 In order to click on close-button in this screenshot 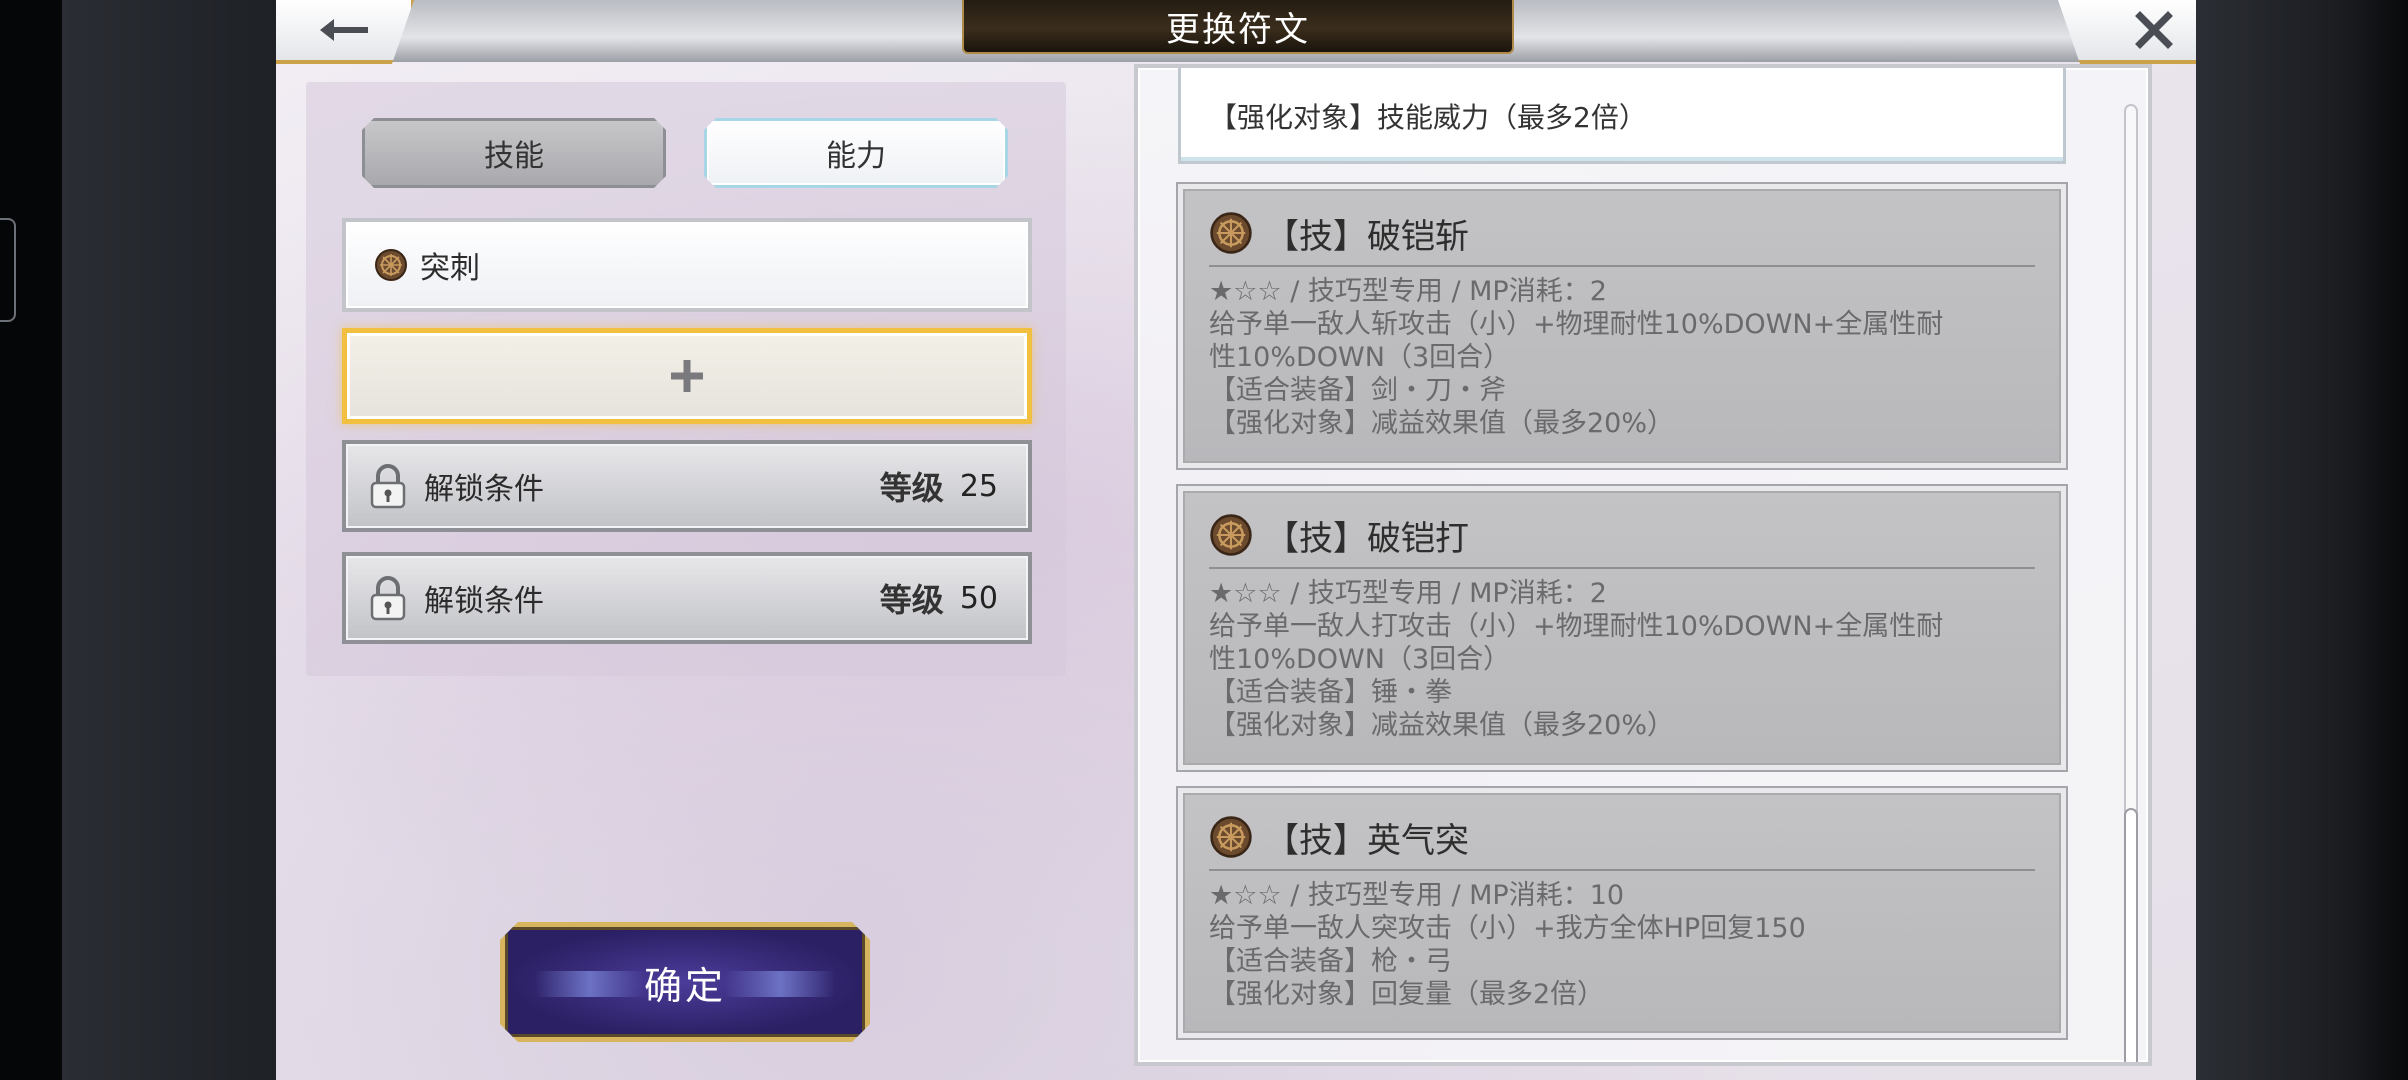, I will do `click(2127, 32)`.